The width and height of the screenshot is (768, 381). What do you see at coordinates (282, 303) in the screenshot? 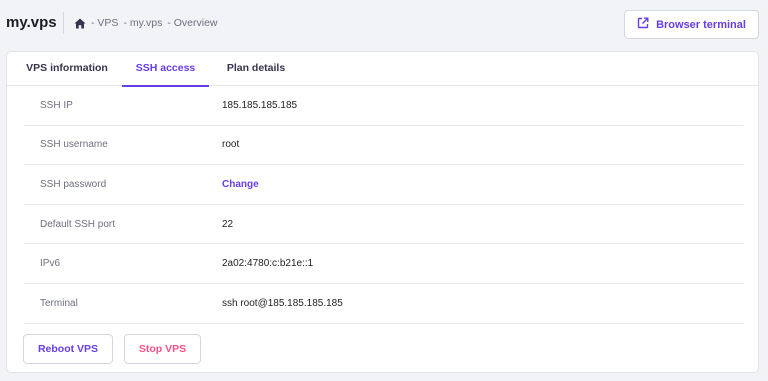
I see `terminal-command: ssh root@185.185.185.185` at bounding box center [282, 303].